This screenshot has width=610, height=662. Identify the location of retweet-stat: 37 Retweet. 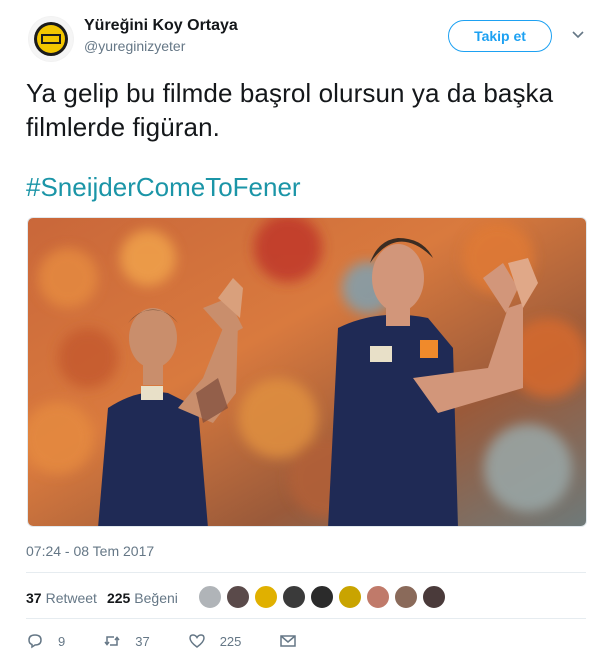
(61, 598).